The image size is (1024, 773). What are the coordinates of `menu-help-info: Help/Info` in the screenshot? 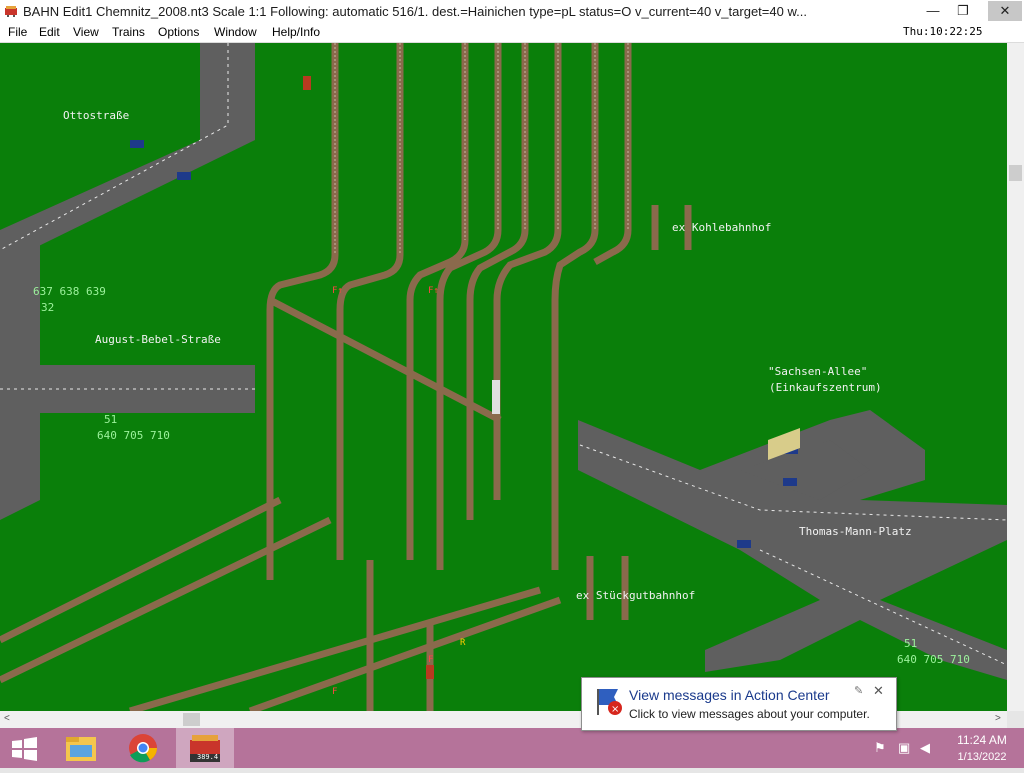 It's located at (296, 32).